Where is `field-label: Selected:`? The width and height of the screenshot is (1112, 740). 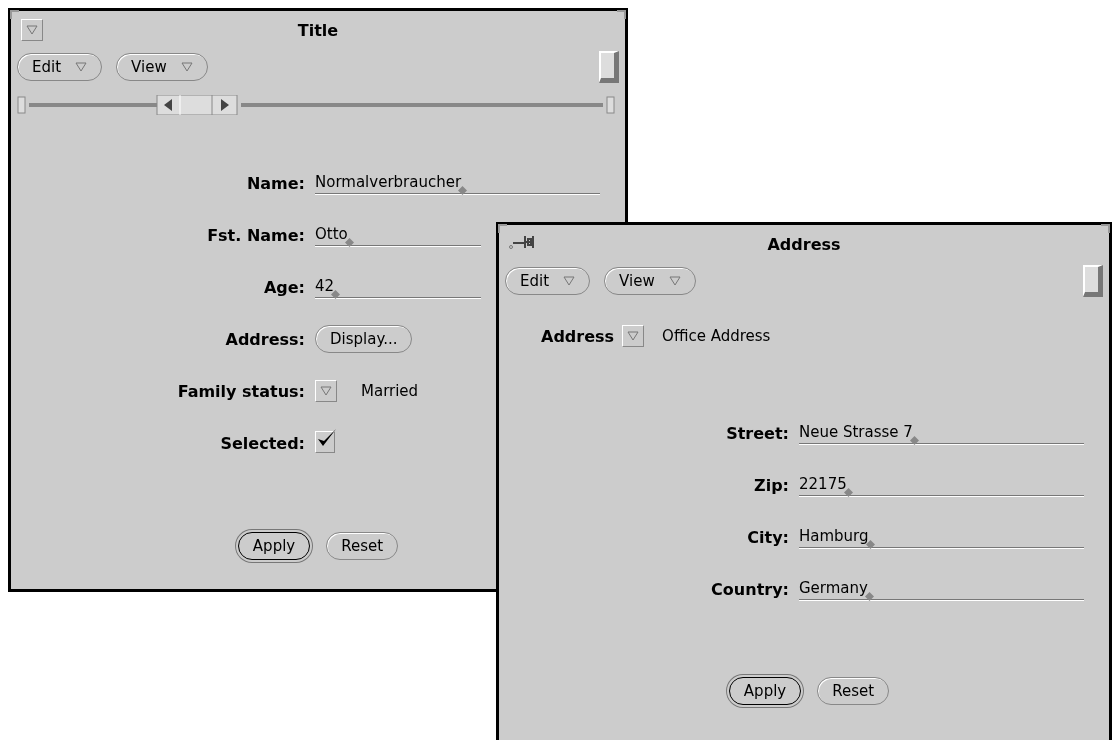 field-label: Selected: is located at coordinates (262, 443).